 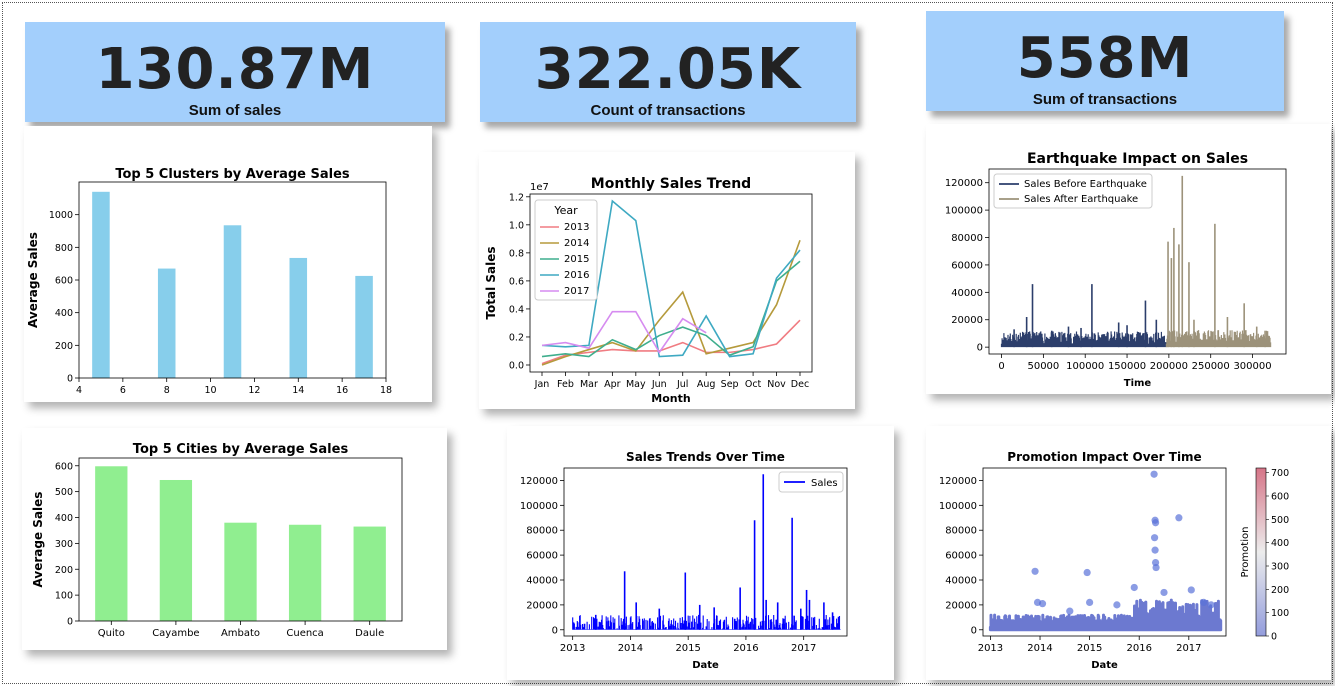 I want to click on y-tick-label: 100, so click(x=64, y=596).